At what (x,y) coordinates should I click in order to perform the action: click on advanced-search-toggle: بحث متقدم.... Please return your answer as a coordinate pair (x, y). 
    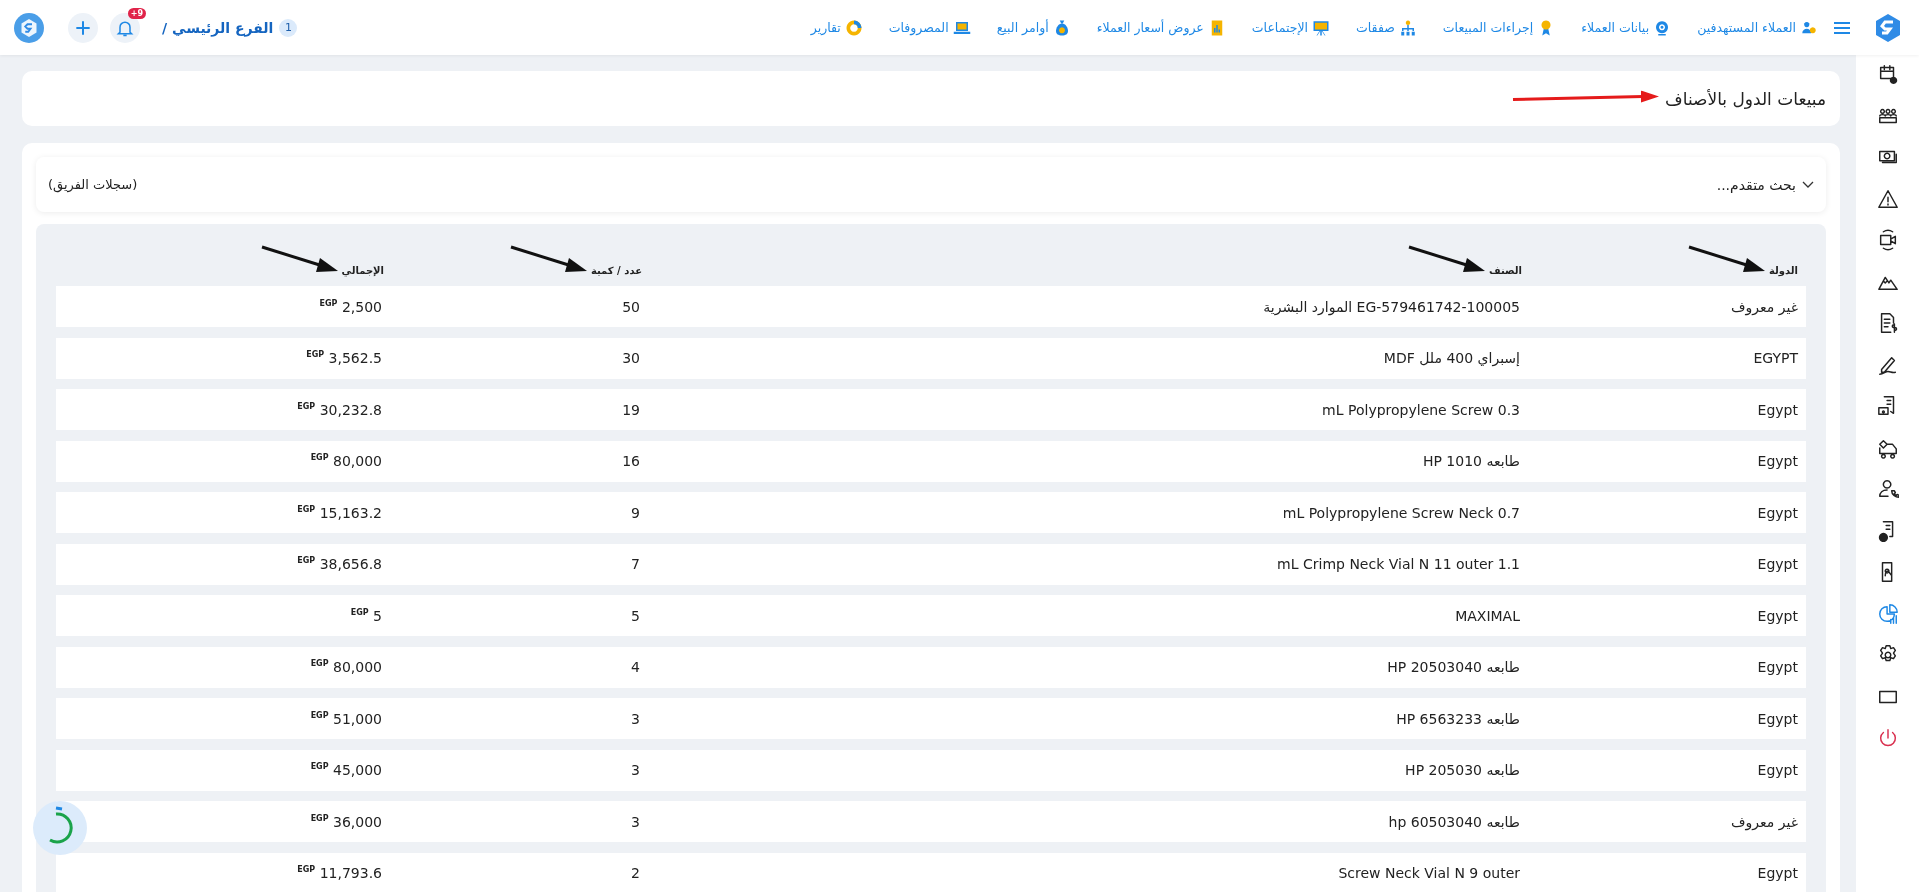
    Looking at the image, I should click on (1765, 184).